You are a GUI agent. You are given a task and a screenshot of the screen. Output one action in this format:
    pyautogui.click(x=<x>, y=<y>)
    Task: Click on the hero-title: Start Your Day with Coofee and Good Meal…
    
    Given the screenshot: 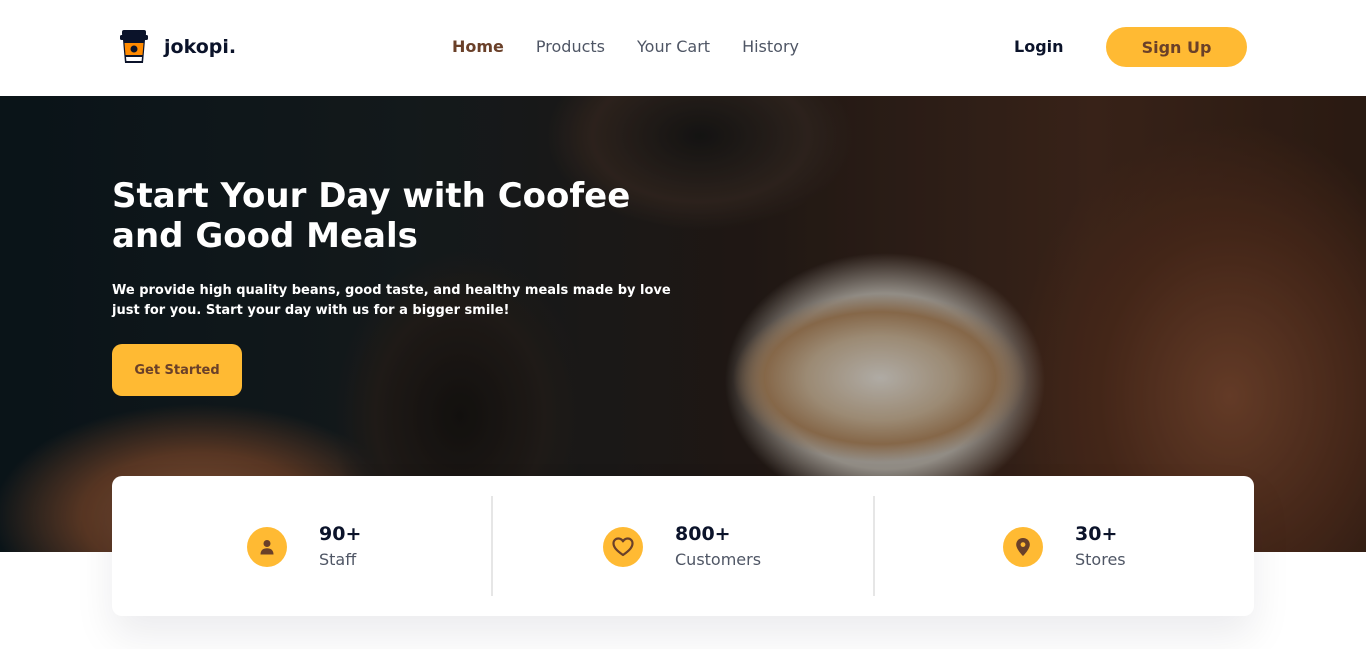 What is the action you would take?
    pyautogui.click(x=371, y=216)
    